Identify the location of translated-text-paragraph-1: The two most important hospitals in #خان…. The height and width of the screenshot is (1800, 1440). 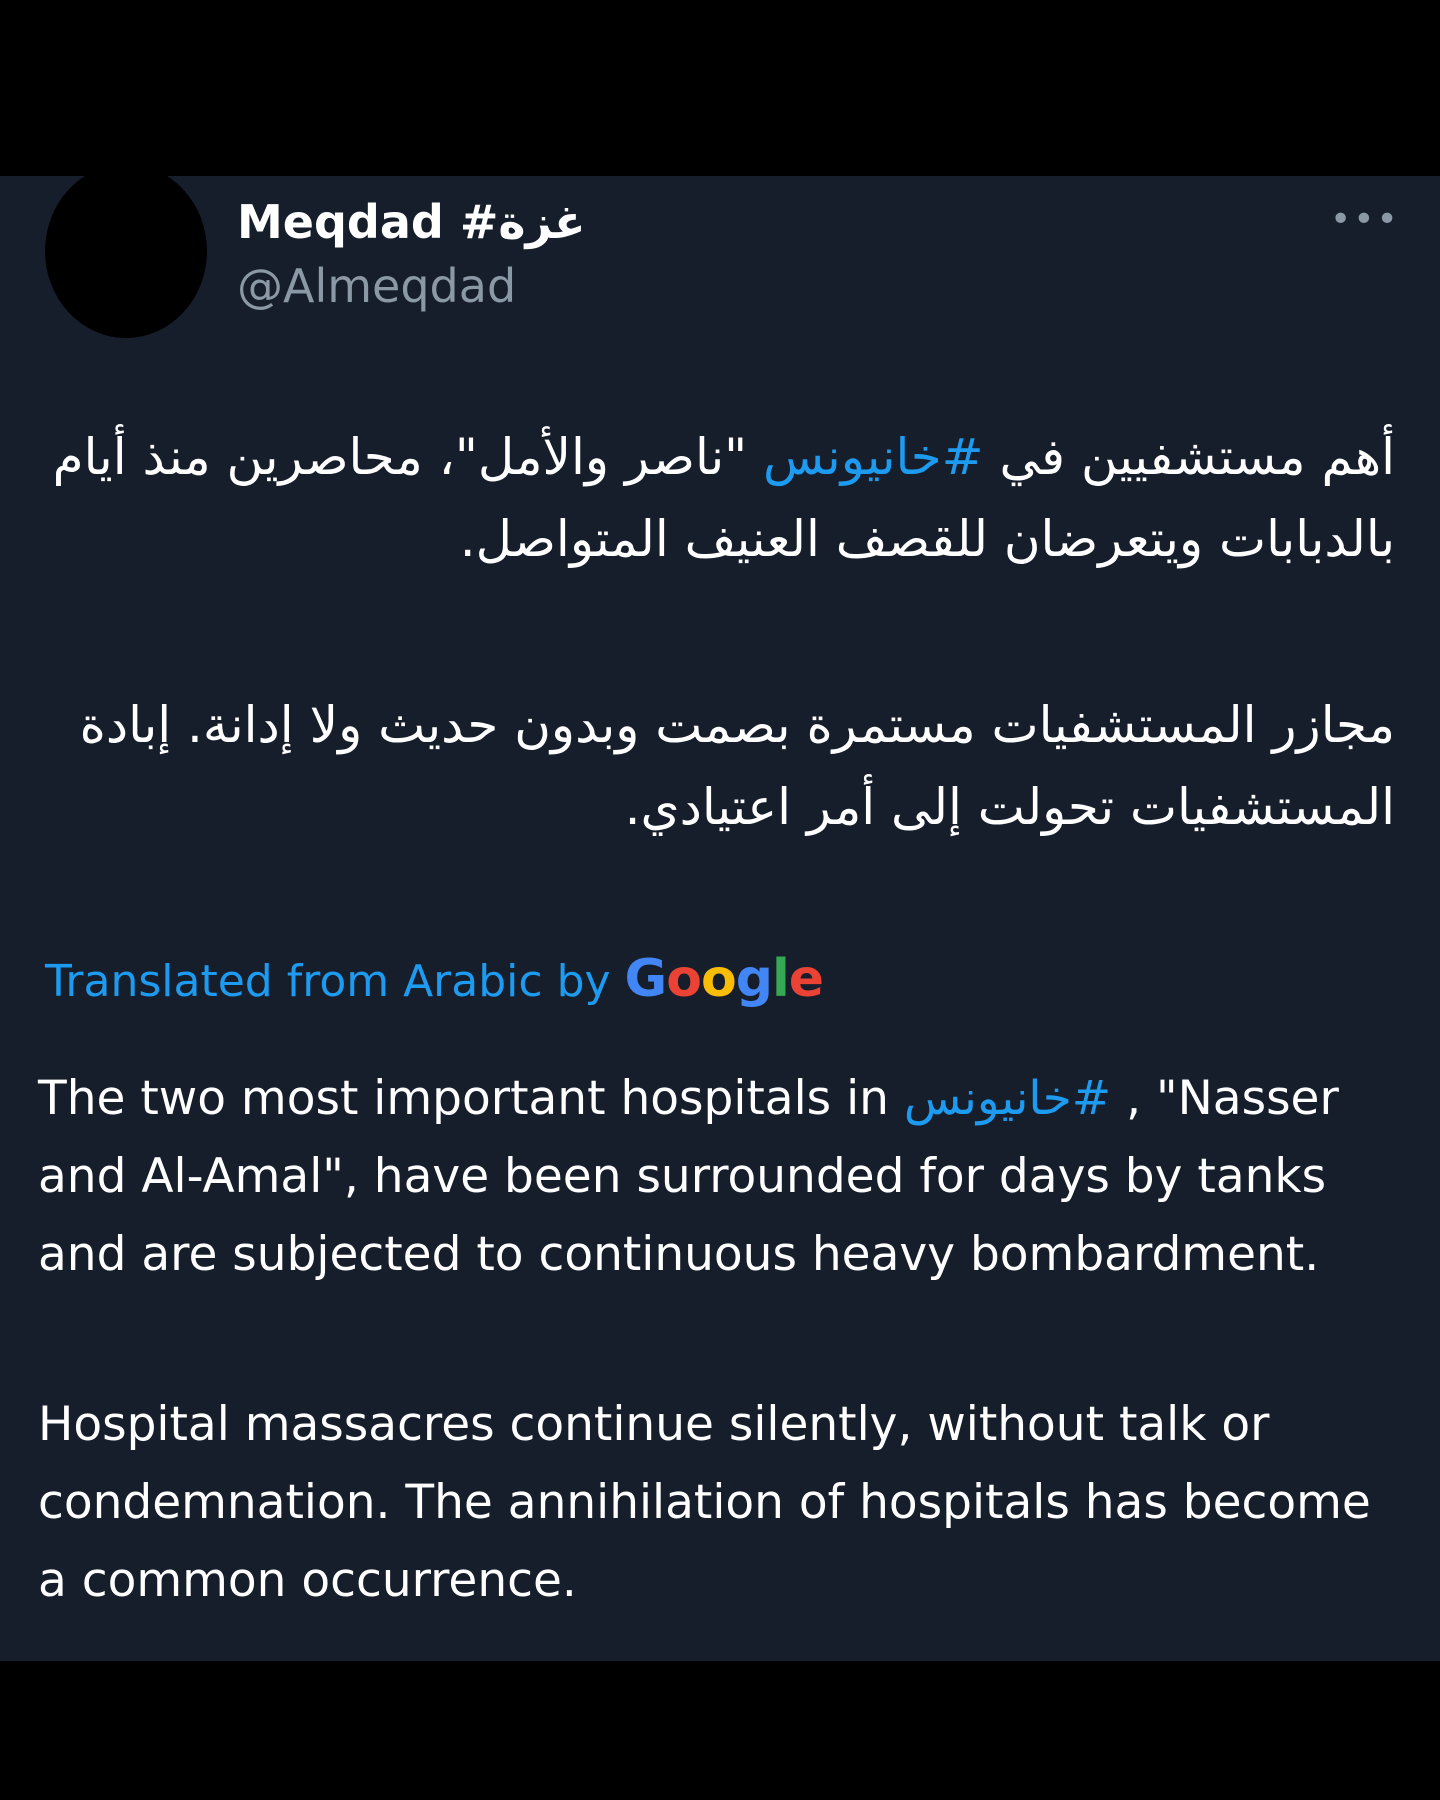
(723, 1177).